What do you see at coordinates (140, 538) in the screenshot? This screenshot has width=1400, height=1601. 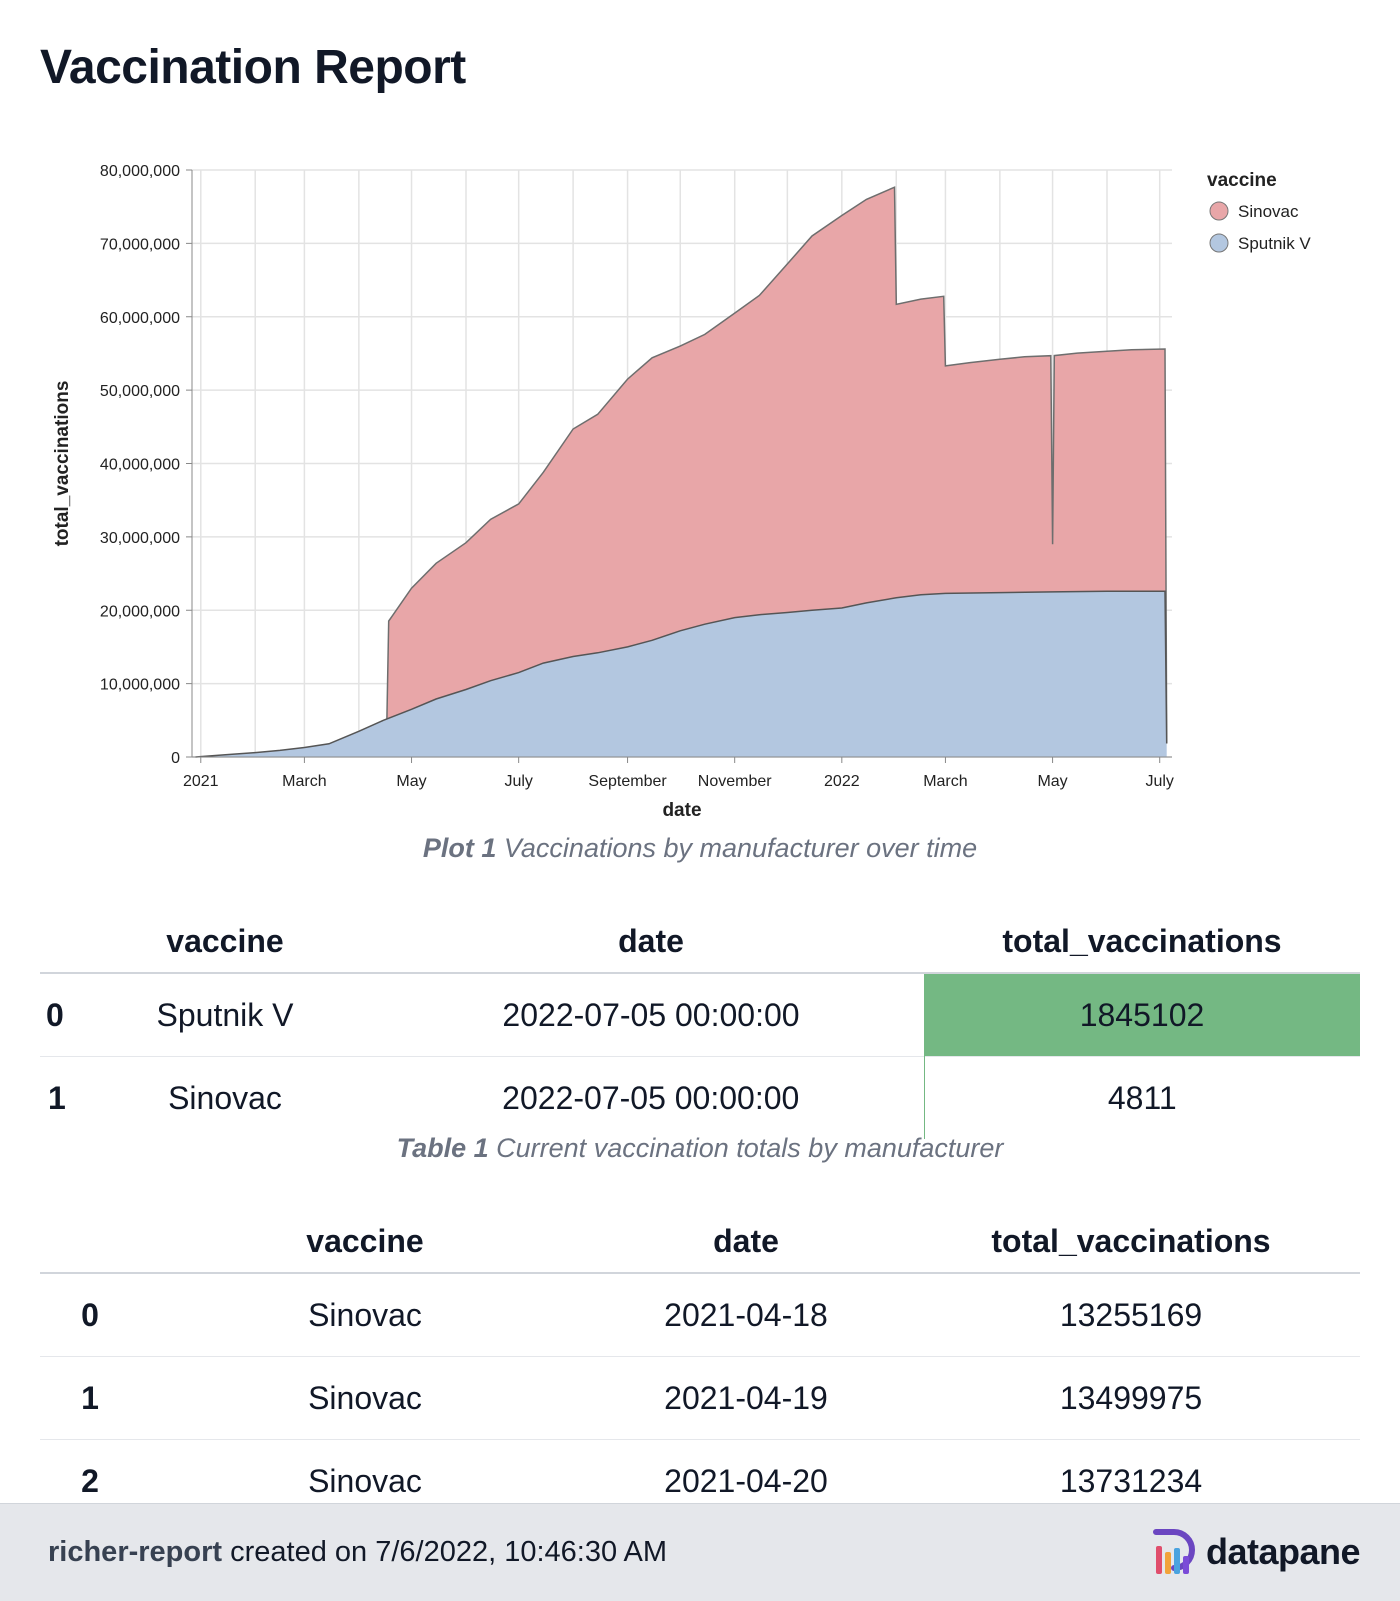 I see `y-tick-label: 30,000,000` at bounding box center [140, 538].